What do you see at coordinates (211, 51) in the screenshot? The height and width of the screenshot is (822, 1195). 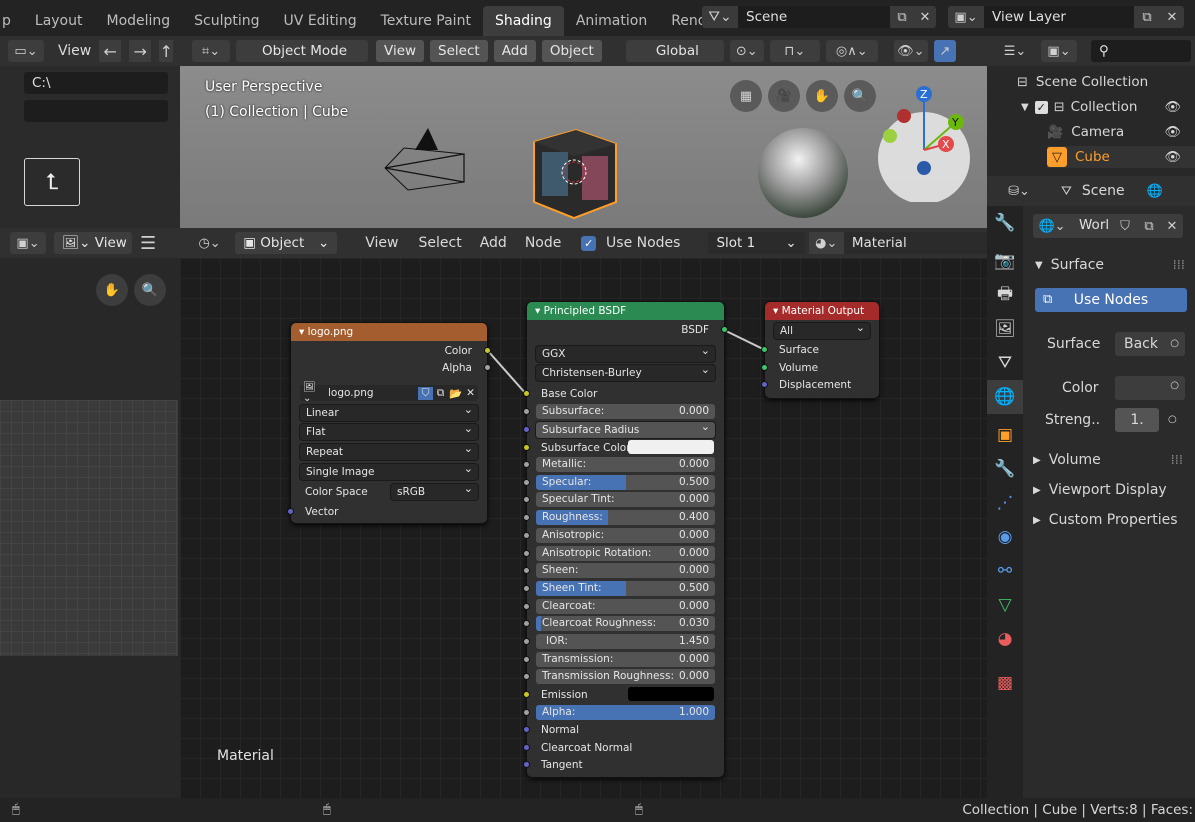 I see `editor-type-icon: ⌗⌄` at bounding box center [211, 51].